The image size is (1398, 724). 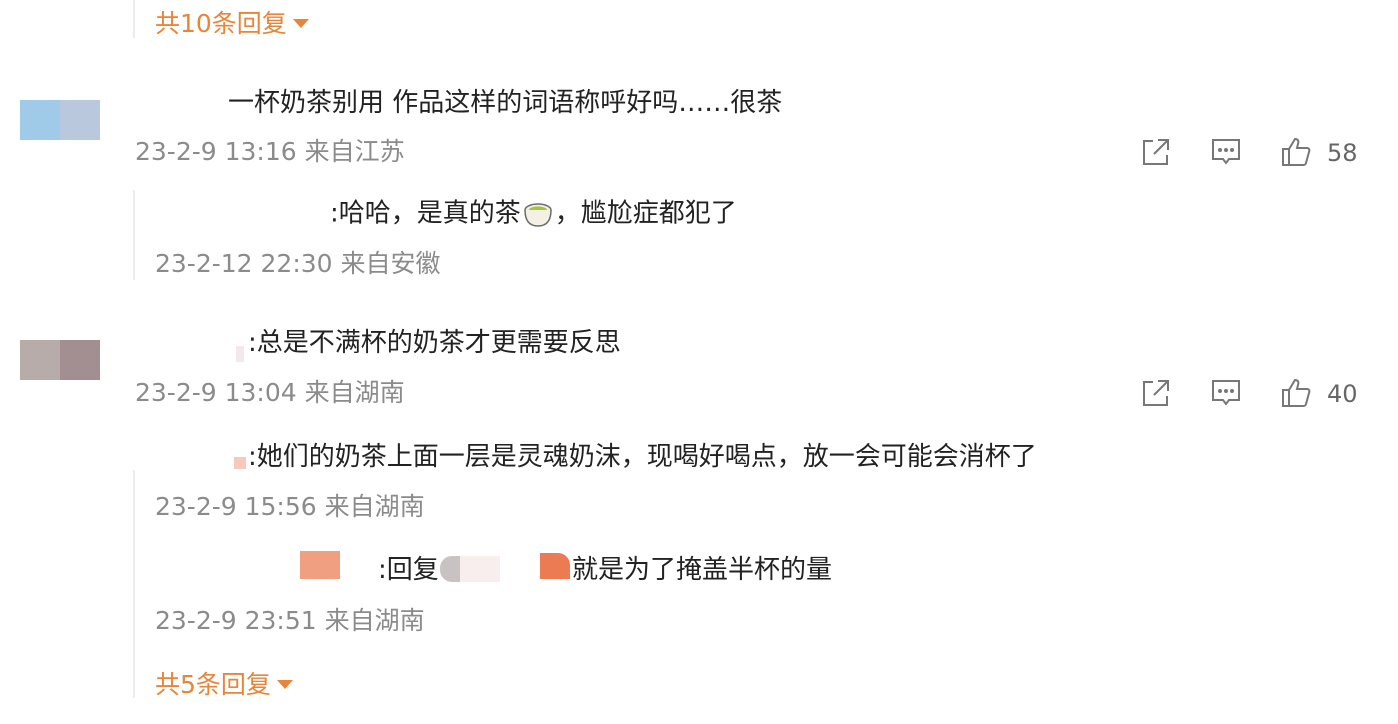 I want to click on reply-text-part: :哈哈，是真的茶, so click(x=425, y=213).